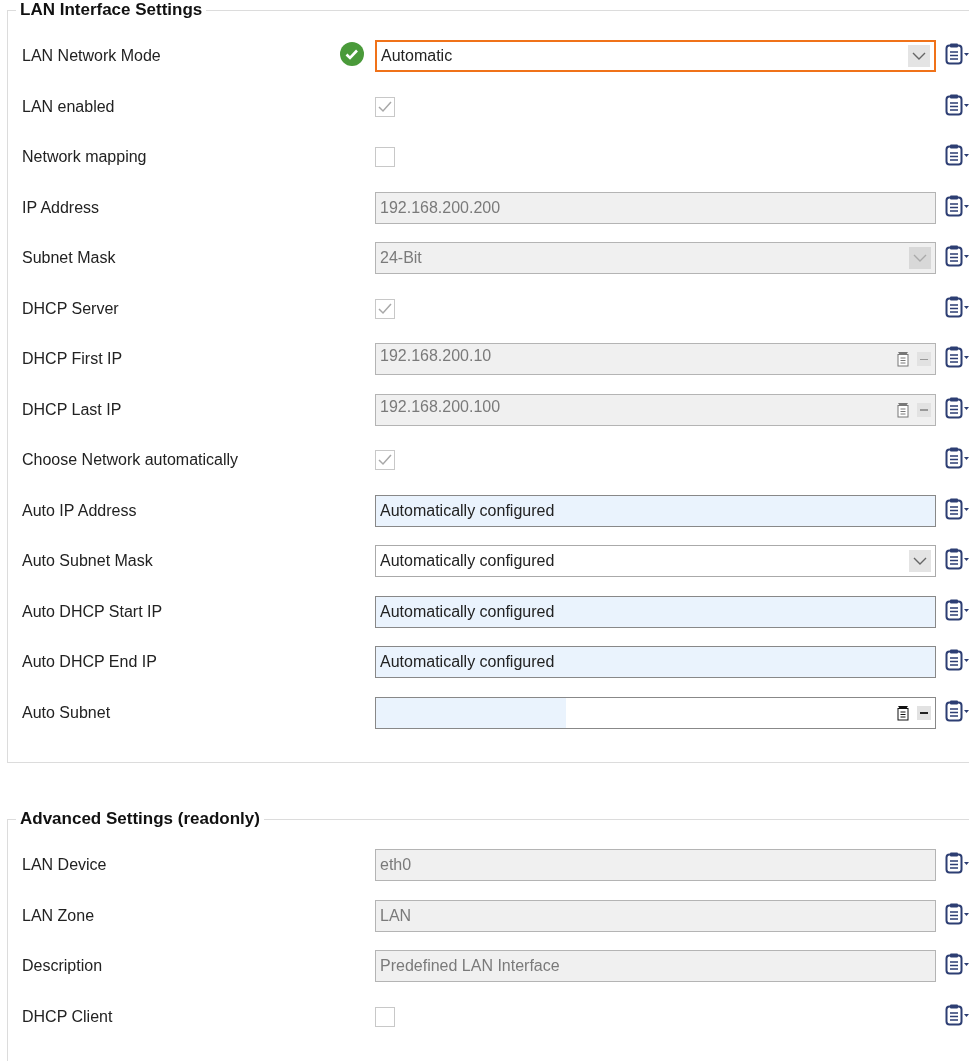 The height and width of the screenshot is (1061, 969). I want to click on section-title: LAN Interface Settings, so click(111, 10).